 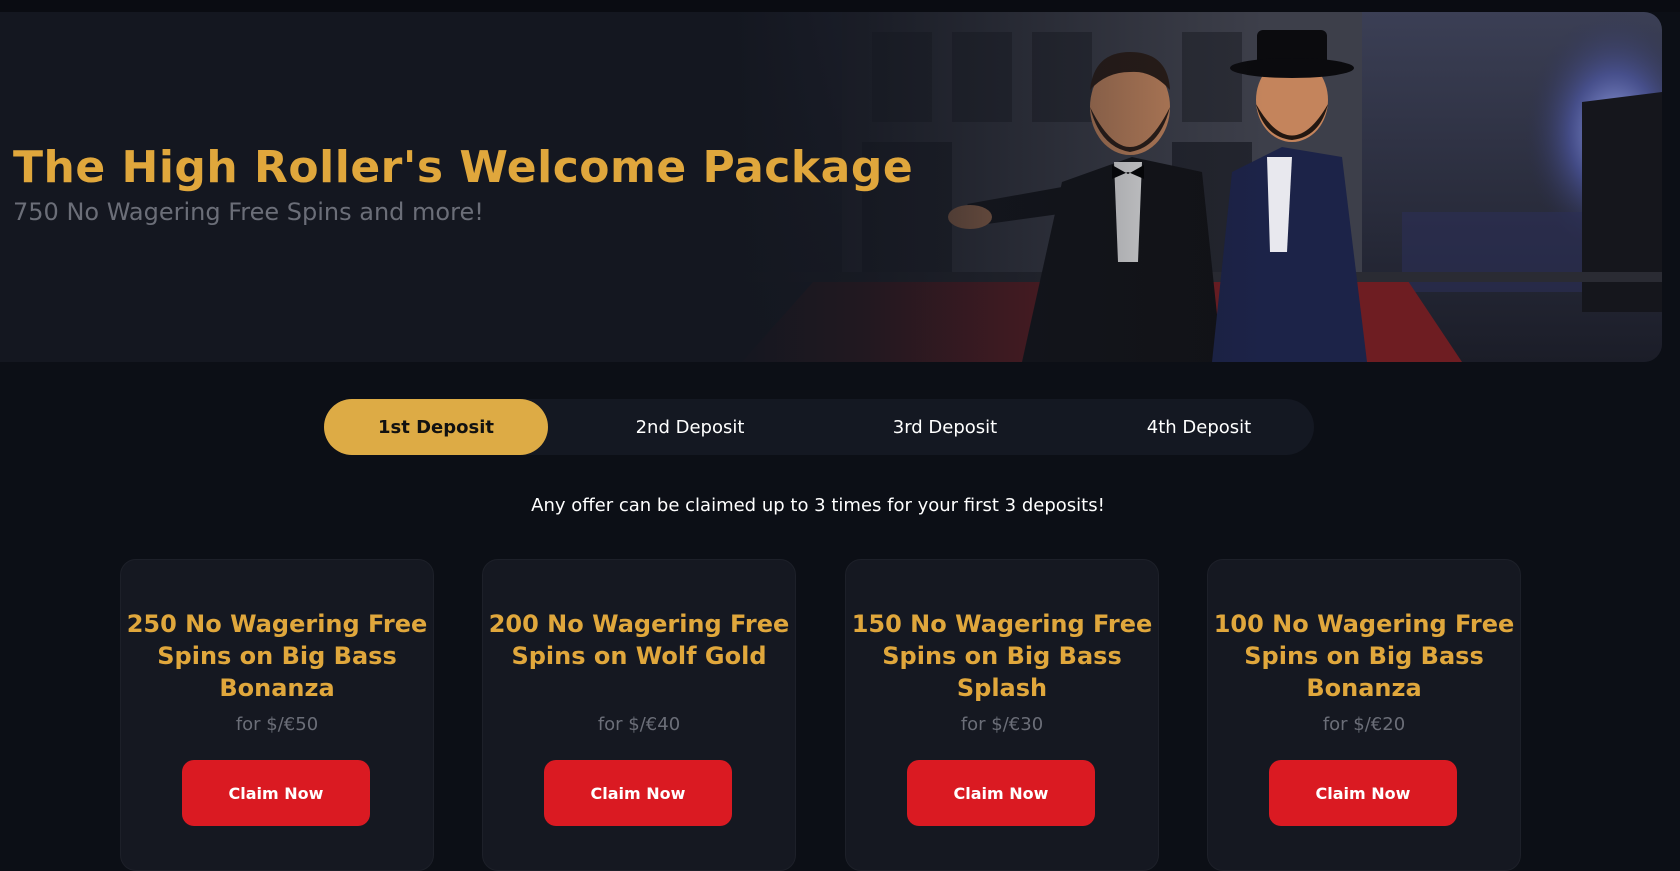 What do you see at coordinates (248, 212) in the screenshot?
I see `hero-subtitle: 750 No Wagering Free Spins and more!` at bounding box center [248, 212].